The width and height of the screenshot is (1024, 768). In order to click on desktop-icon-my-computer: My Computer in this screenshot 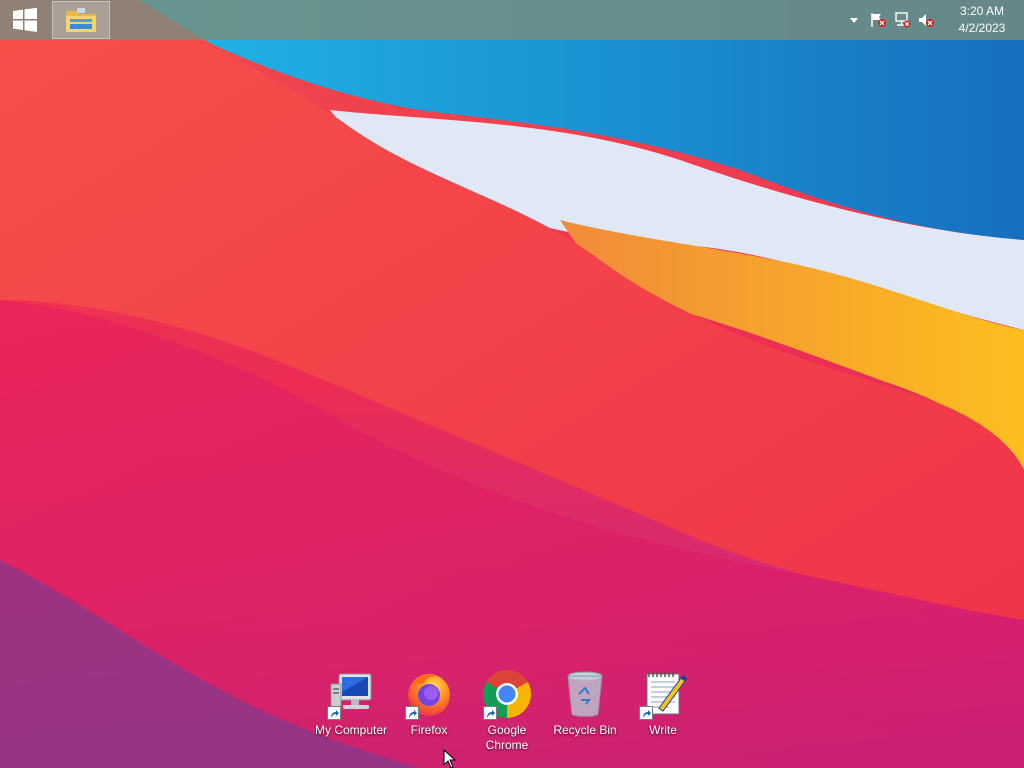, I will do `click(351, 703)`.